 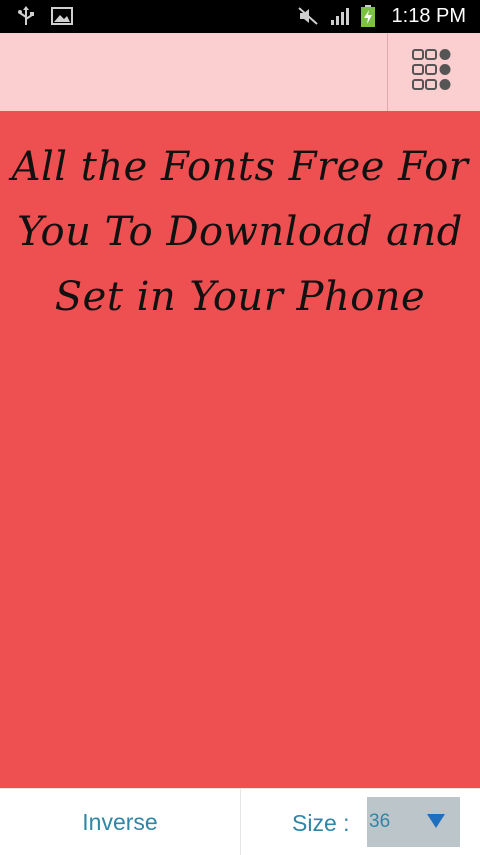 I want to click on size-dropdown: 36, so click(x=413, y=822).